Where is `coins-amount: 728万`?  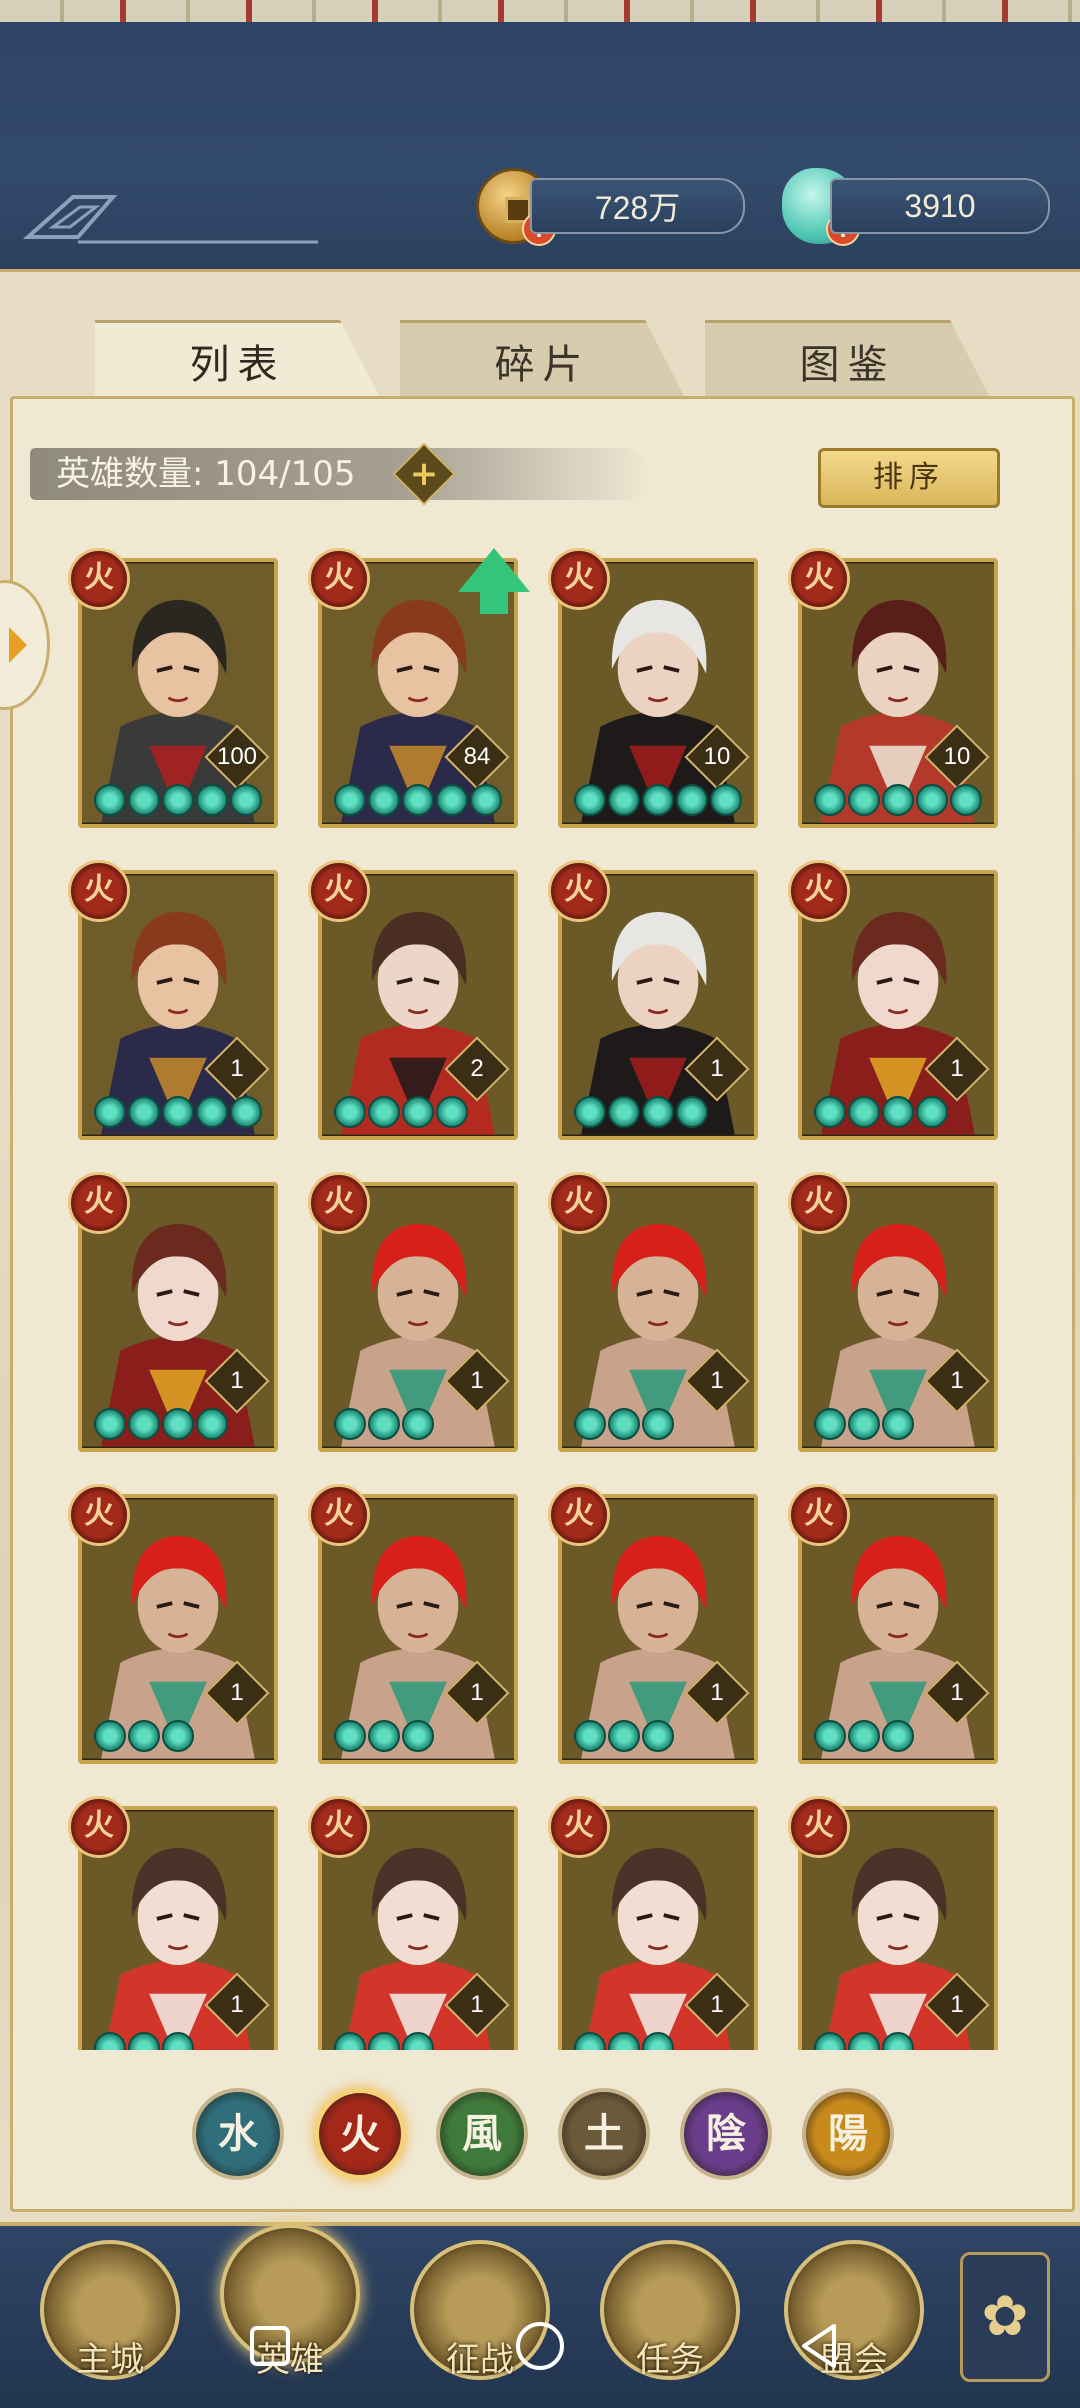 coins-amount: 728万 is located at coordinates (637, 206).